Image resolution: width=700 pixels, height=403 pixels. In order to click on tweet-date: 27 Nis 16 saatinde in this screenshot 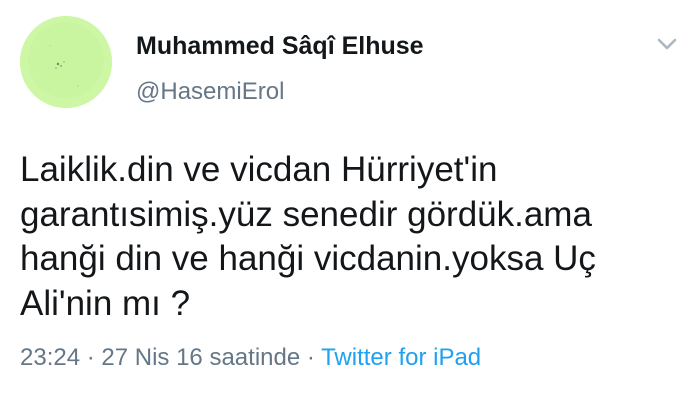, I will do `click(200, 357)`.